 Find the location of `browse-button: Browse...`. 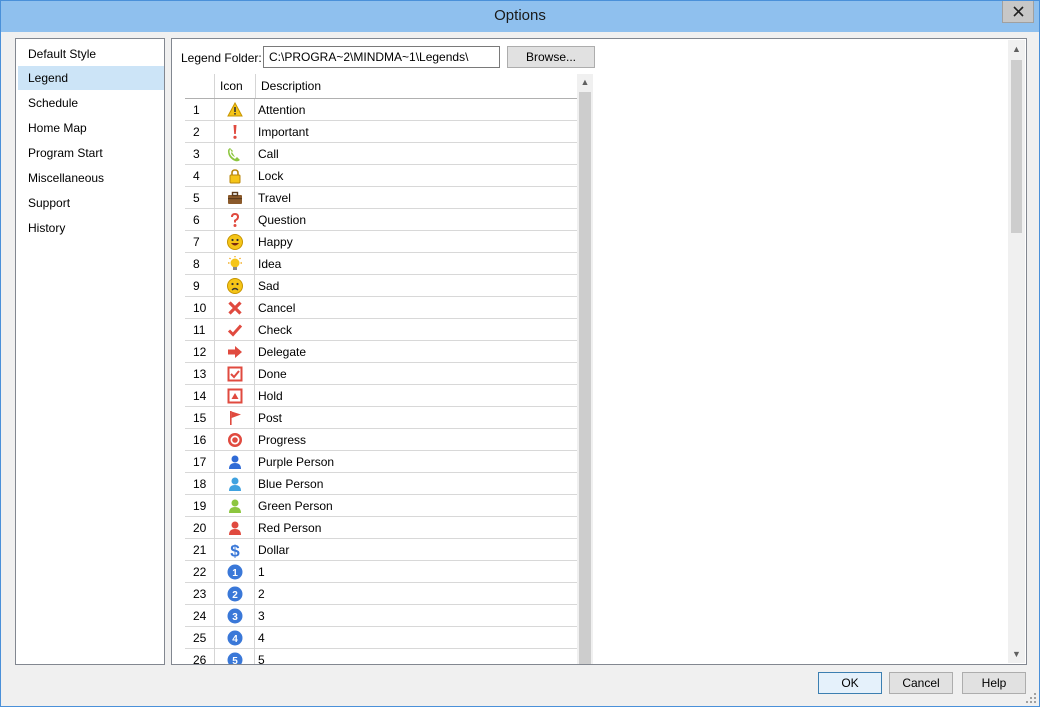

browse-button: Browse... is located at coordinates (551, 57).